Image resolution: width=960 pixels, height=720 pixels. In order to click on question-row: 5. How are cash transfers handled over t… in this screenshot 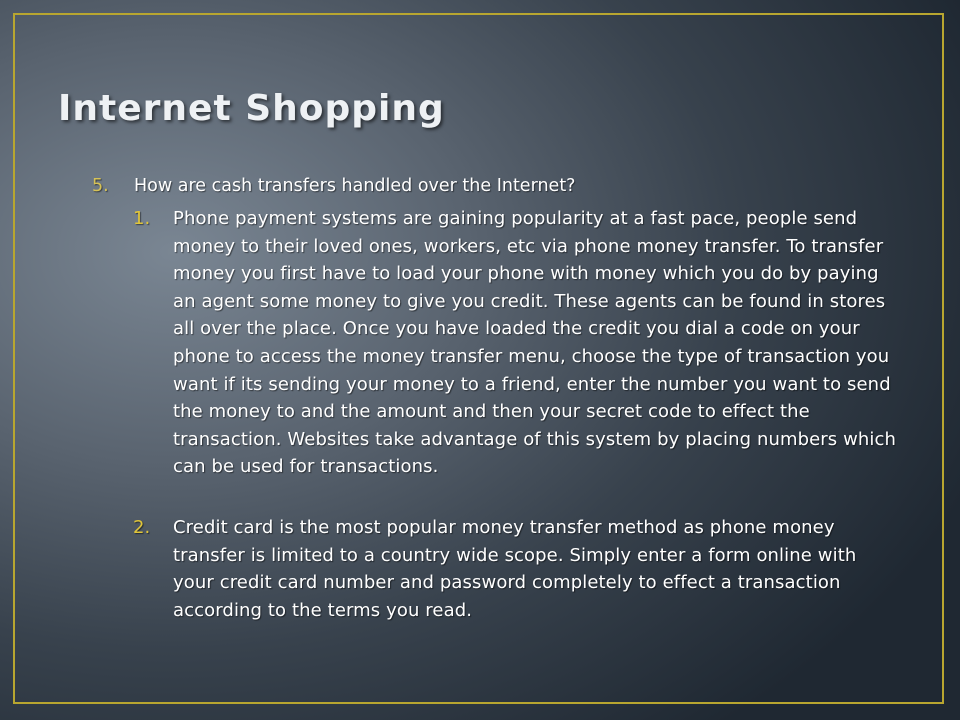, I will do `click(480, 186)`.